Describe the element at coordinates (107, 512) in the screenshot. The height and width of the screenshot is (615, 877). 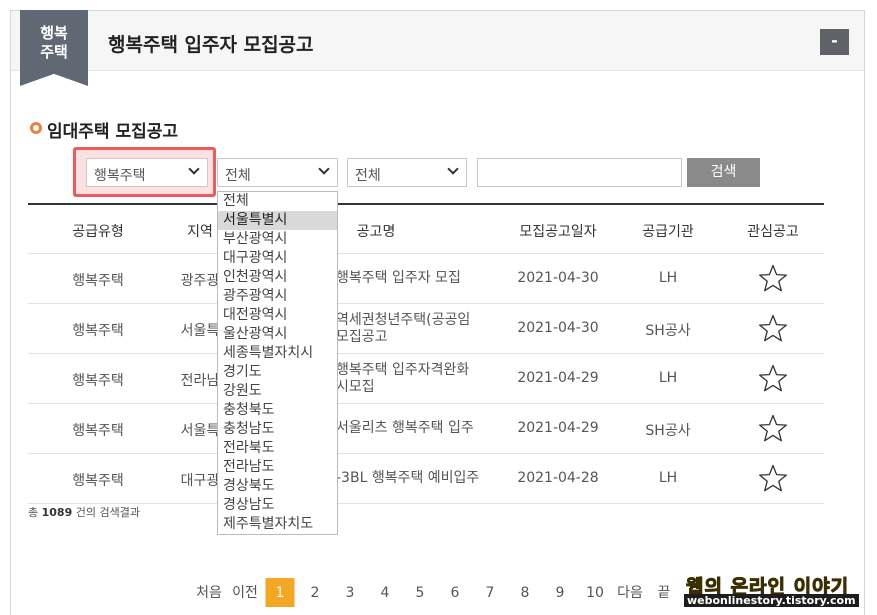
I see `result-suffix: 건의 검색결과` at that location.